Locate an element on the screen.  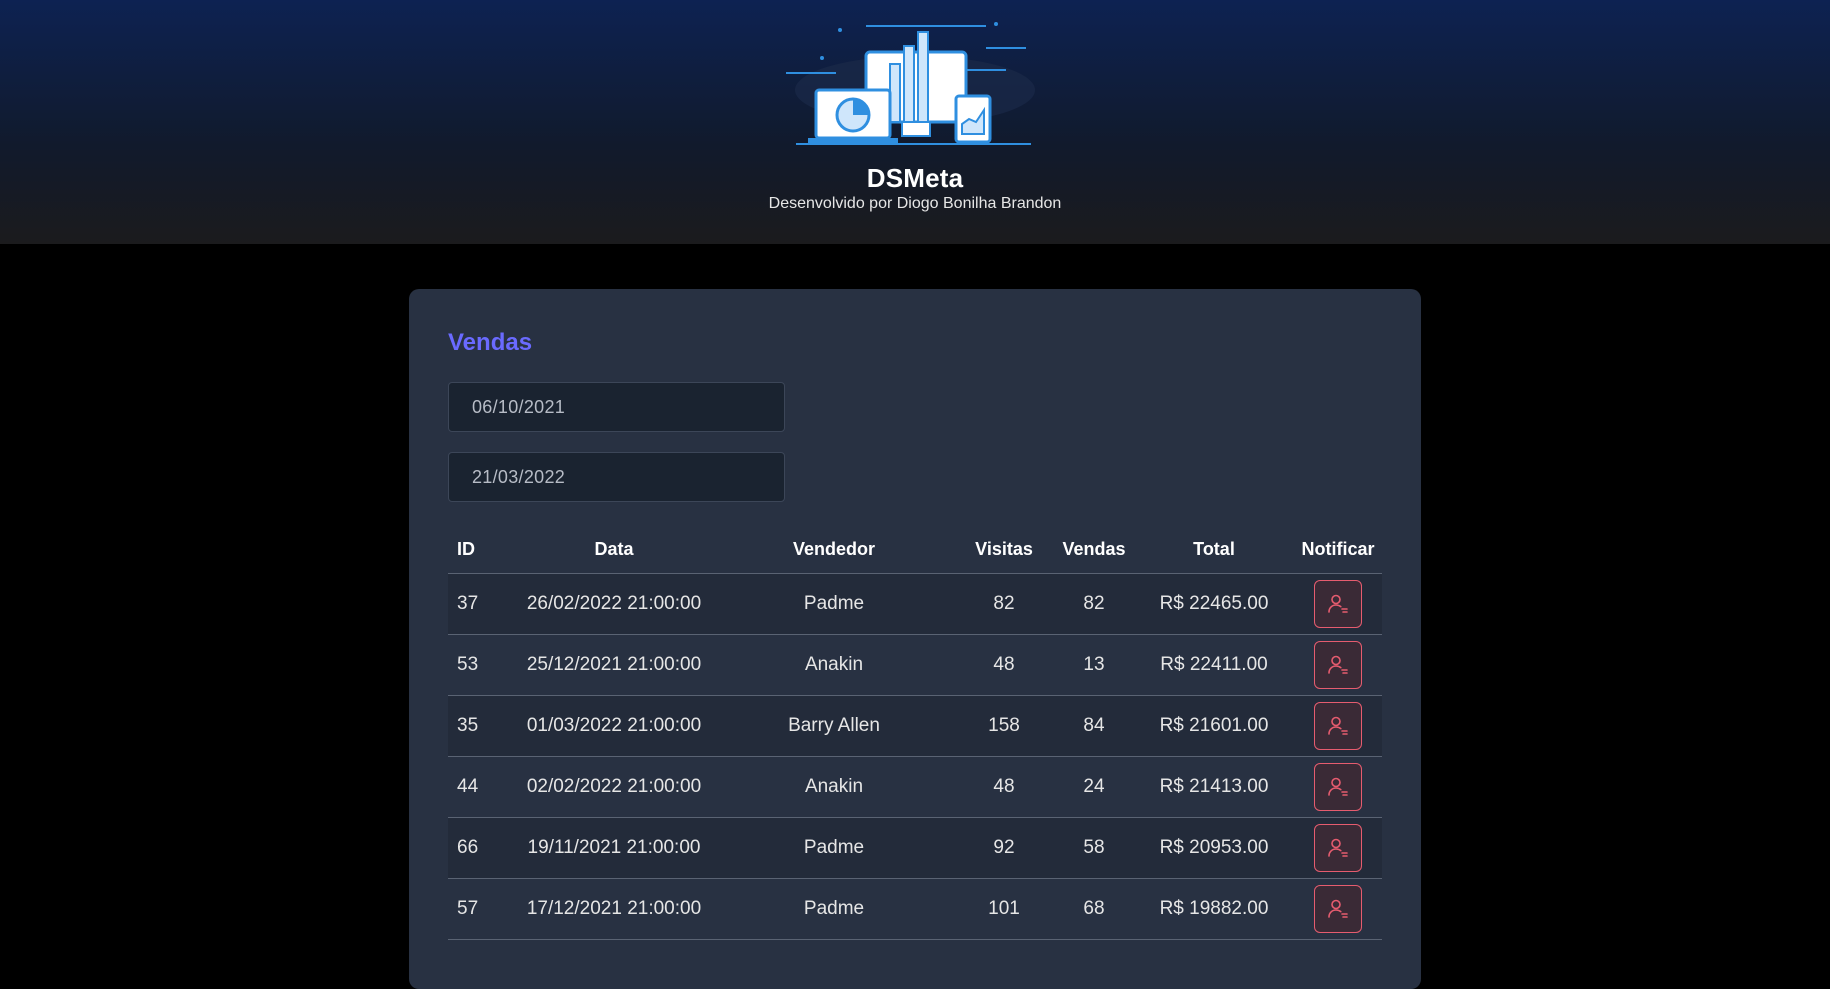
column-header-seller: Vendedor is located at coordinates (834, 548).